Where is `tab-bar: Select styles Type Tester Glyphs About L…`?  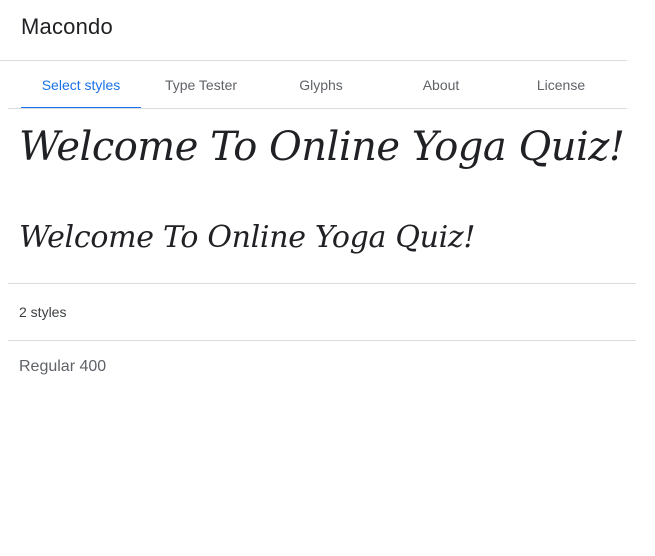 tab-bar: Select styles Type Tester Glyphs About L… is located at coordinates (321, 85).